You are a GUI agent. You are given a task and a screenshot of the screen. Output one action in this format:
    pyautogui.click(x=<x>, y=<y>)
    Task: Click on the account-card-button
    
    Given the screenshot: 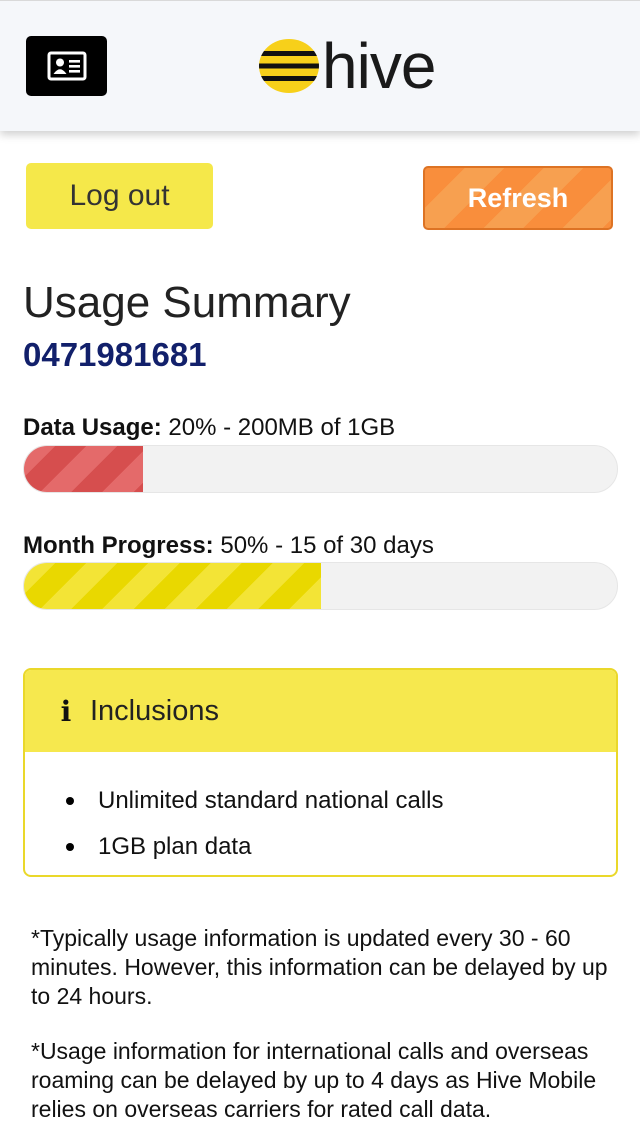 What is the action you would take?
    pyautogui.click(x=66, y=66)
    